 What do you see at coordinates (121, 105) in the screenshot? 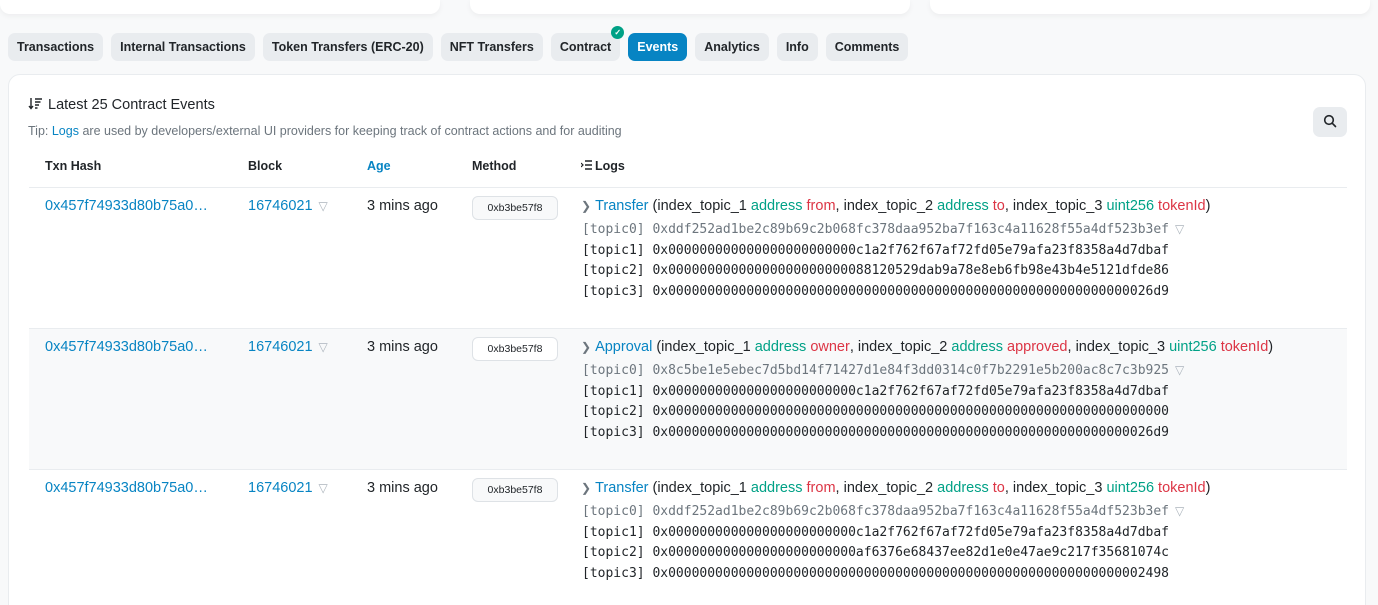
I see `card-title: Latest 25 Contract Events` at bounding box center [121, 105].